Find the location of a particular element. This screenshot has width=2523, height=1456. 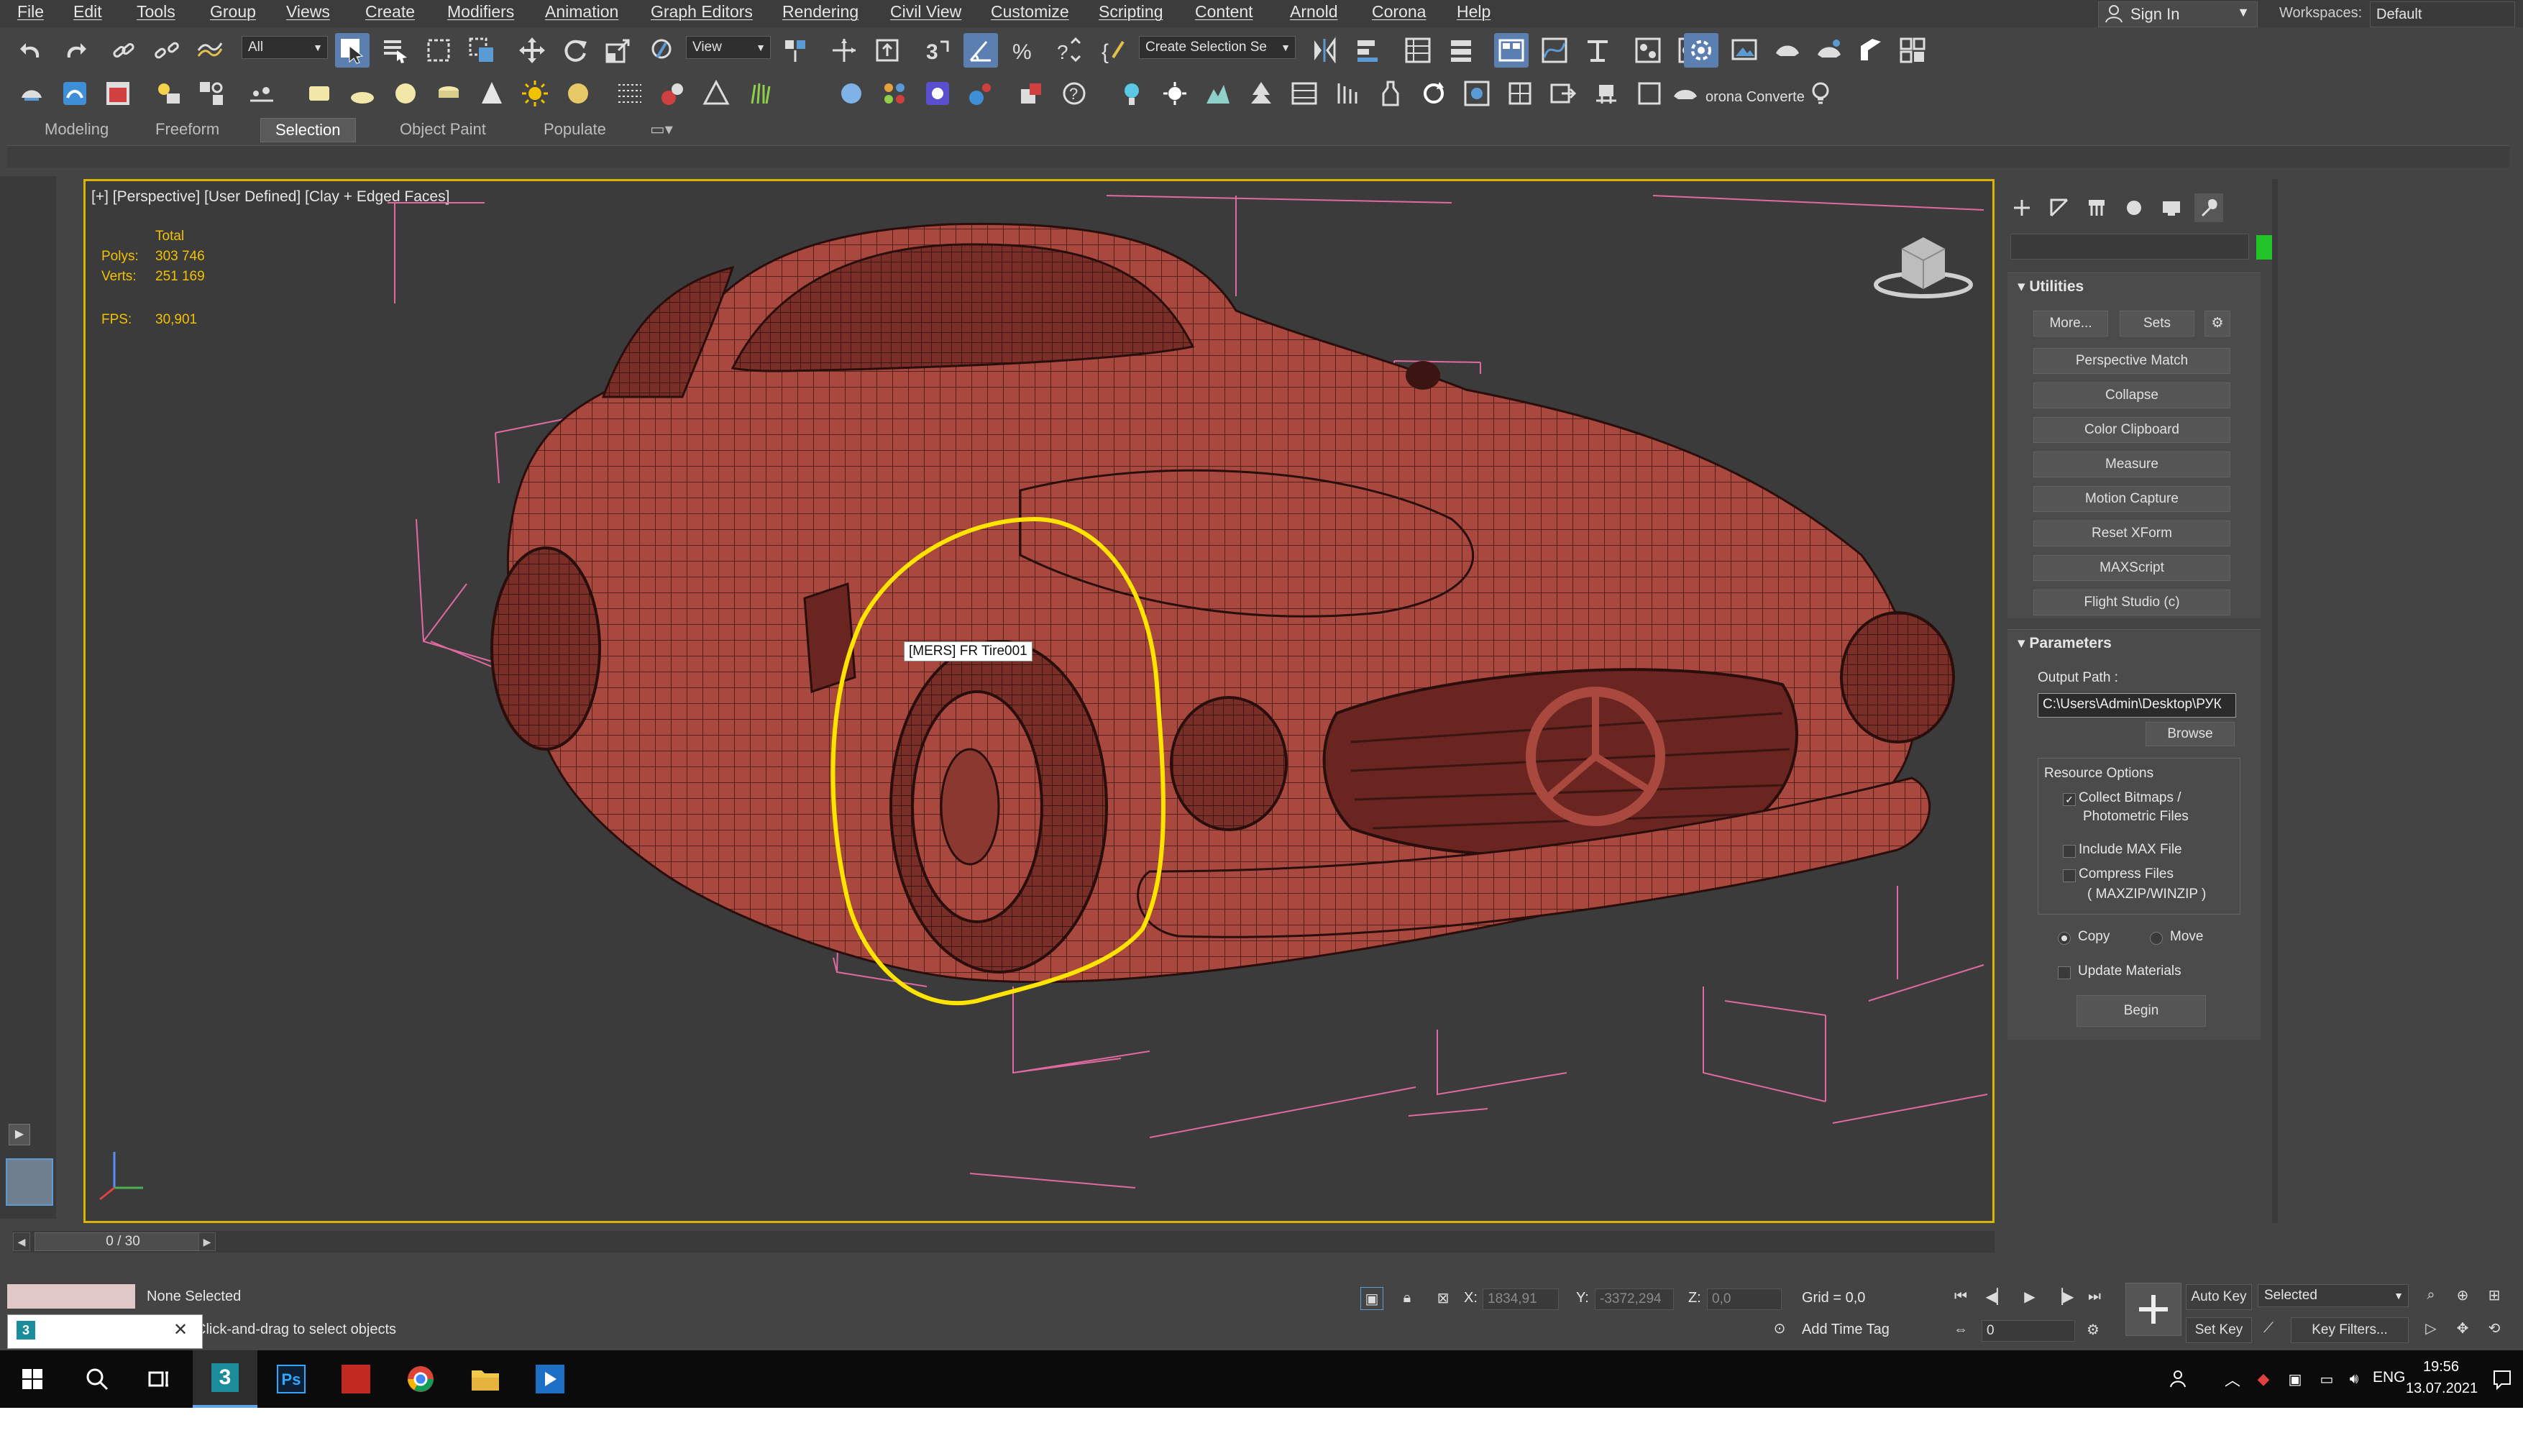

layer-explorer-icon is located at coordinates (1461, 51).